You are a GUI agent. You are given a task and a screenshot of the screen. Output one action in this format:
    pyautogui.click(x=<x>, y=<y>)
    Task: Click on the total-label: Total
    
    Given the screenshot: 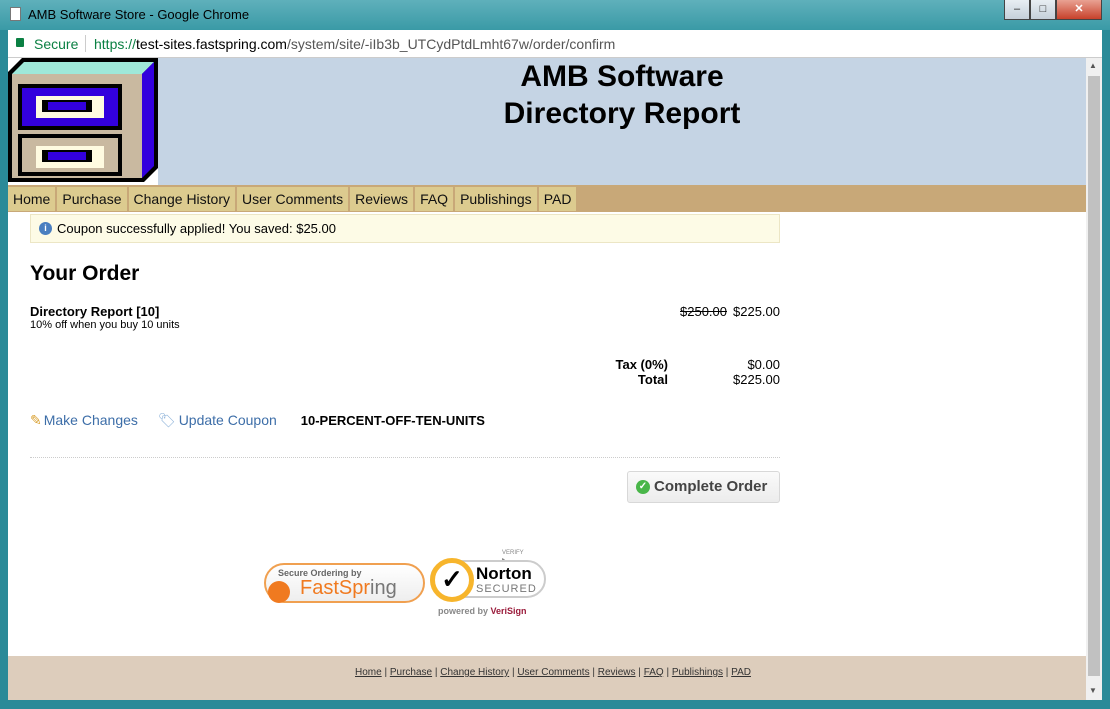 What is the action you would take?
    pyautogui.click(x=652, y=379)
    